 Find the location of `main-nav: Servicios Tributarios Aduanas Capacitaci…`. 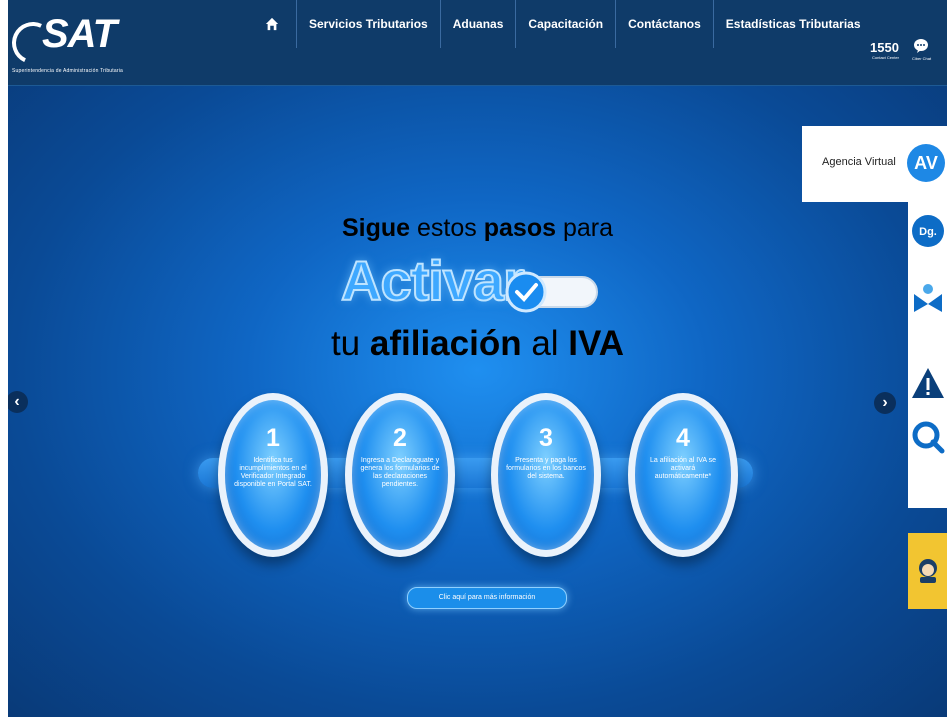

main-nav: Servicios Tributarios Aduanas Capacitaci… is located at coordinates (560, 42).